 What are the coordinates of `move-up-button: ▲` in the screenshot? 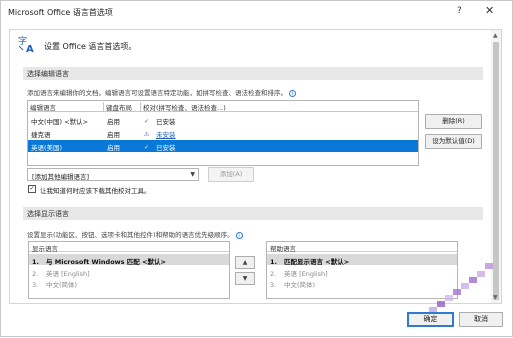 It's located at (245, 262).